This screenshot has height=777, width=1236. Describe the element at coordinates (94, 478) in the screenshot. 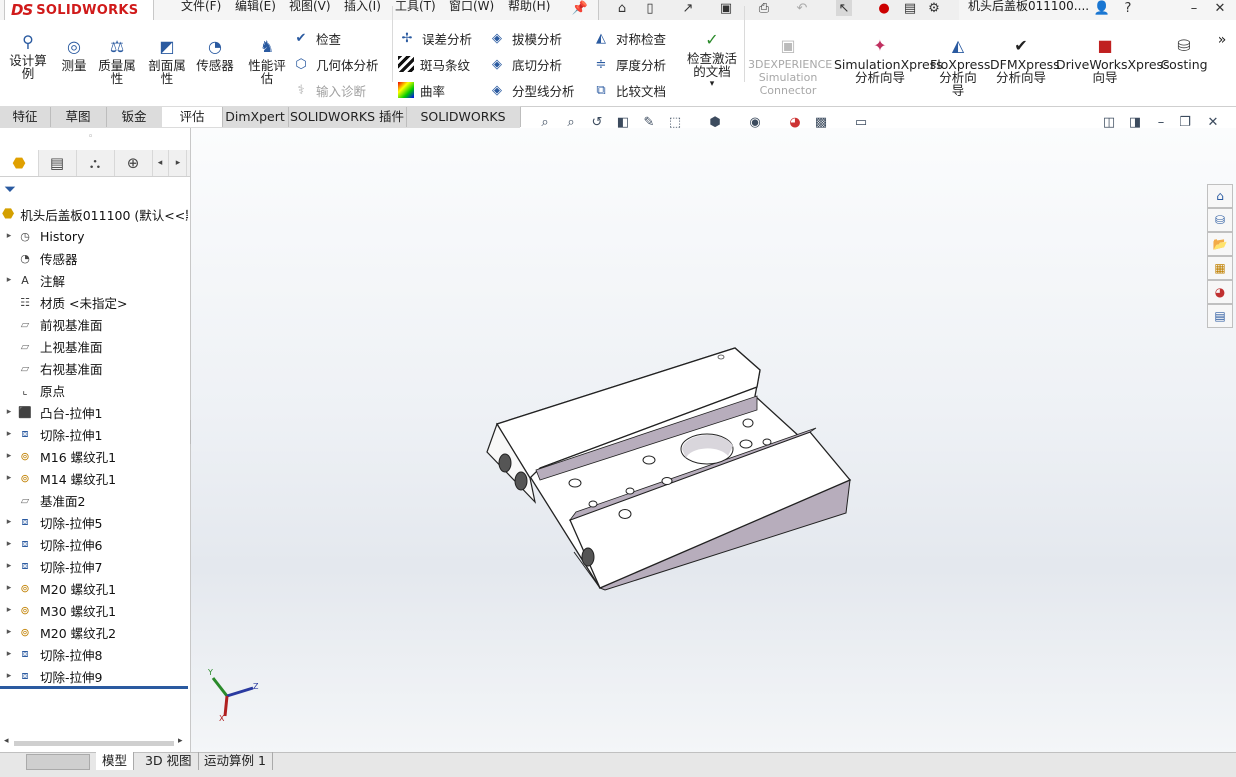

I see `tree-item: ▸ ⊚ M14 螺纹孔1` at that location.